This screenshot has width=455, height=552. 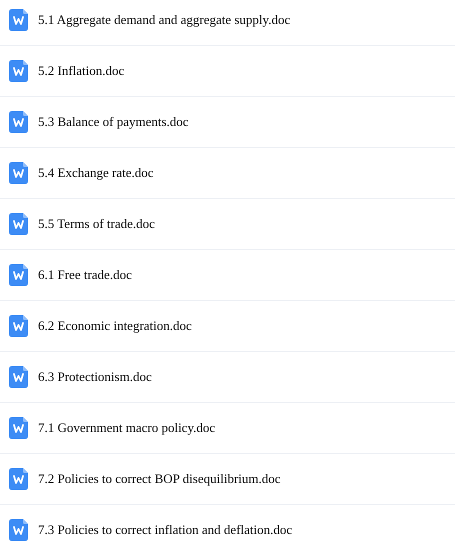 I want to click on file-name: 7.2 Policies to correct BOP disequilibrium.doc, so click(x=159, y=479).